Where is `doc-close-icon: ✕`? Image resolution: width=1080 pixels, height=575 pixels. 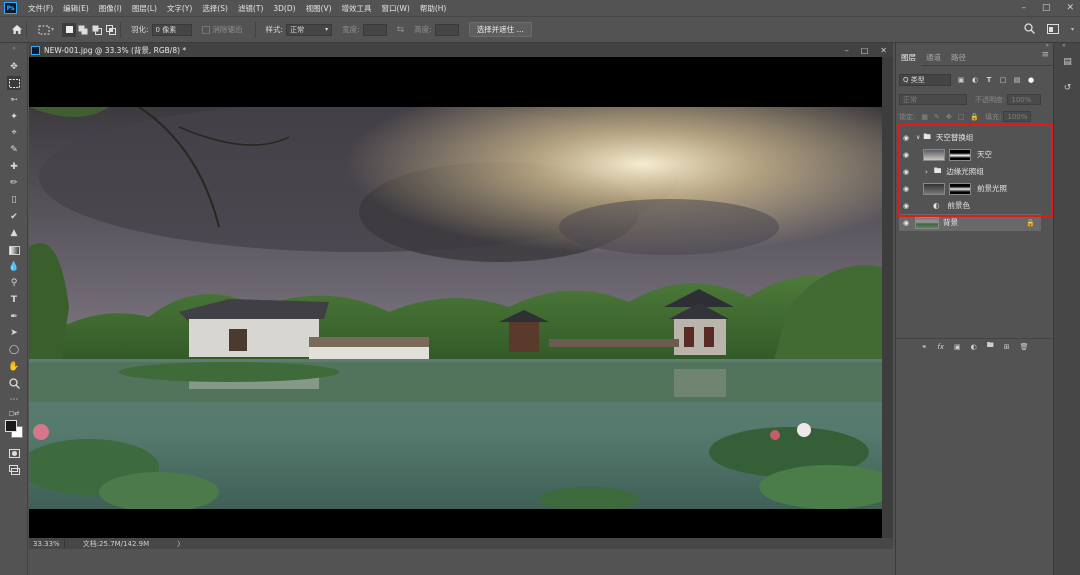 doc-close-icon: ✕ is located at coordinates (883, 50).